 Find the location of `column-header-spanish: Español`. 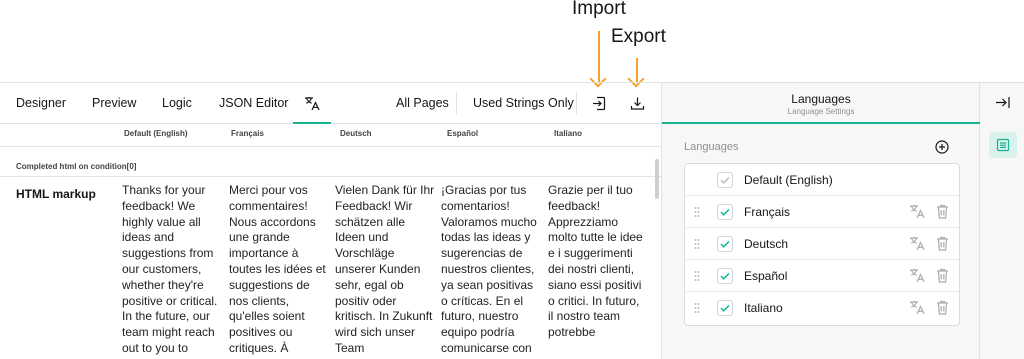

column-header-spanish: Español is located at coordinates (463, 133).